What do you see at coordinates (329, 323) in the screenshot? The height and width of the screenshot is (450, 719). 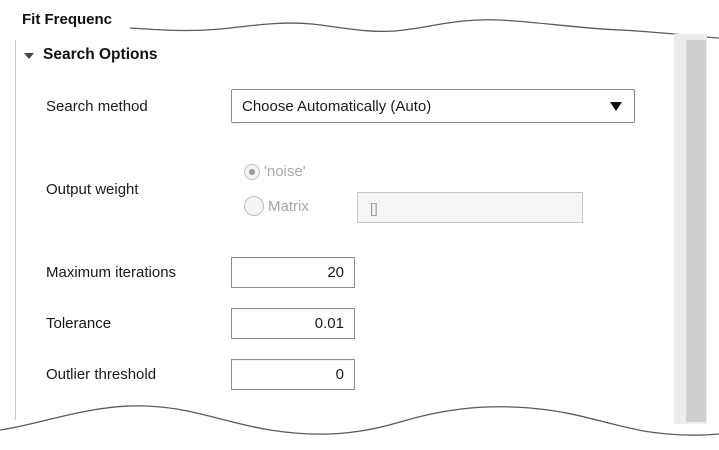 I see `tolerance-value: 0.01` at bounding box center [329, 323].